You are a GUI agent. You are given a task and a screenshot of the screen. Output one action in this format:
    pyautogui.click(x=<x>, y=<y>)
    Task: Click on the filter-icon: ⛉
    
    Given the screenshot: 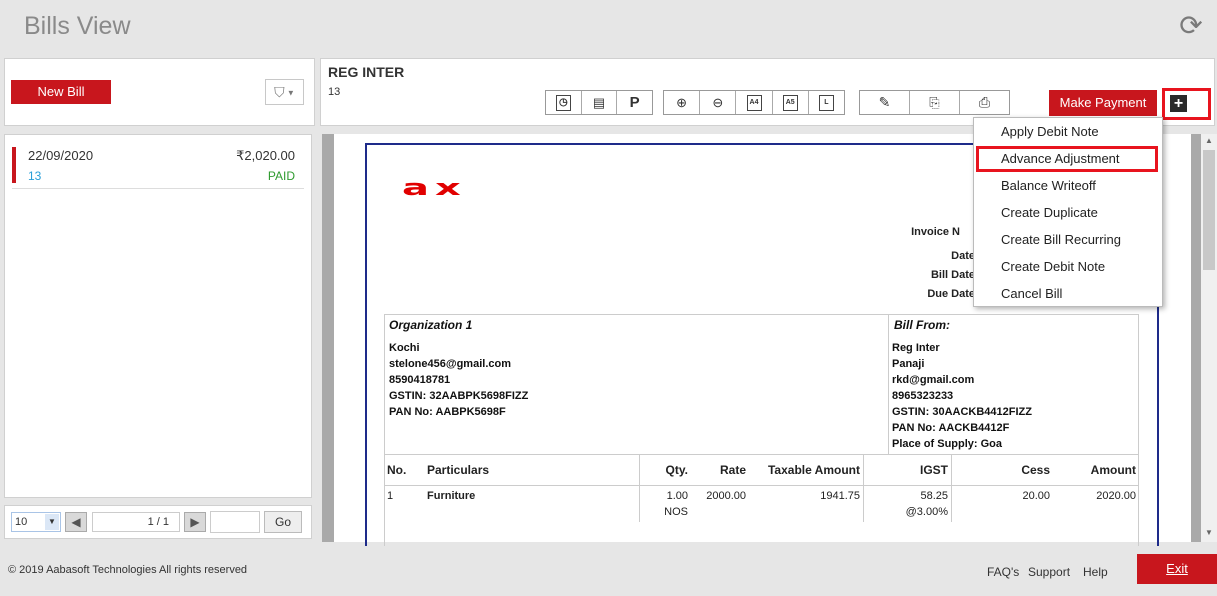 What is the action you would take?
    pyautogui.click(x=279, y=92)
    